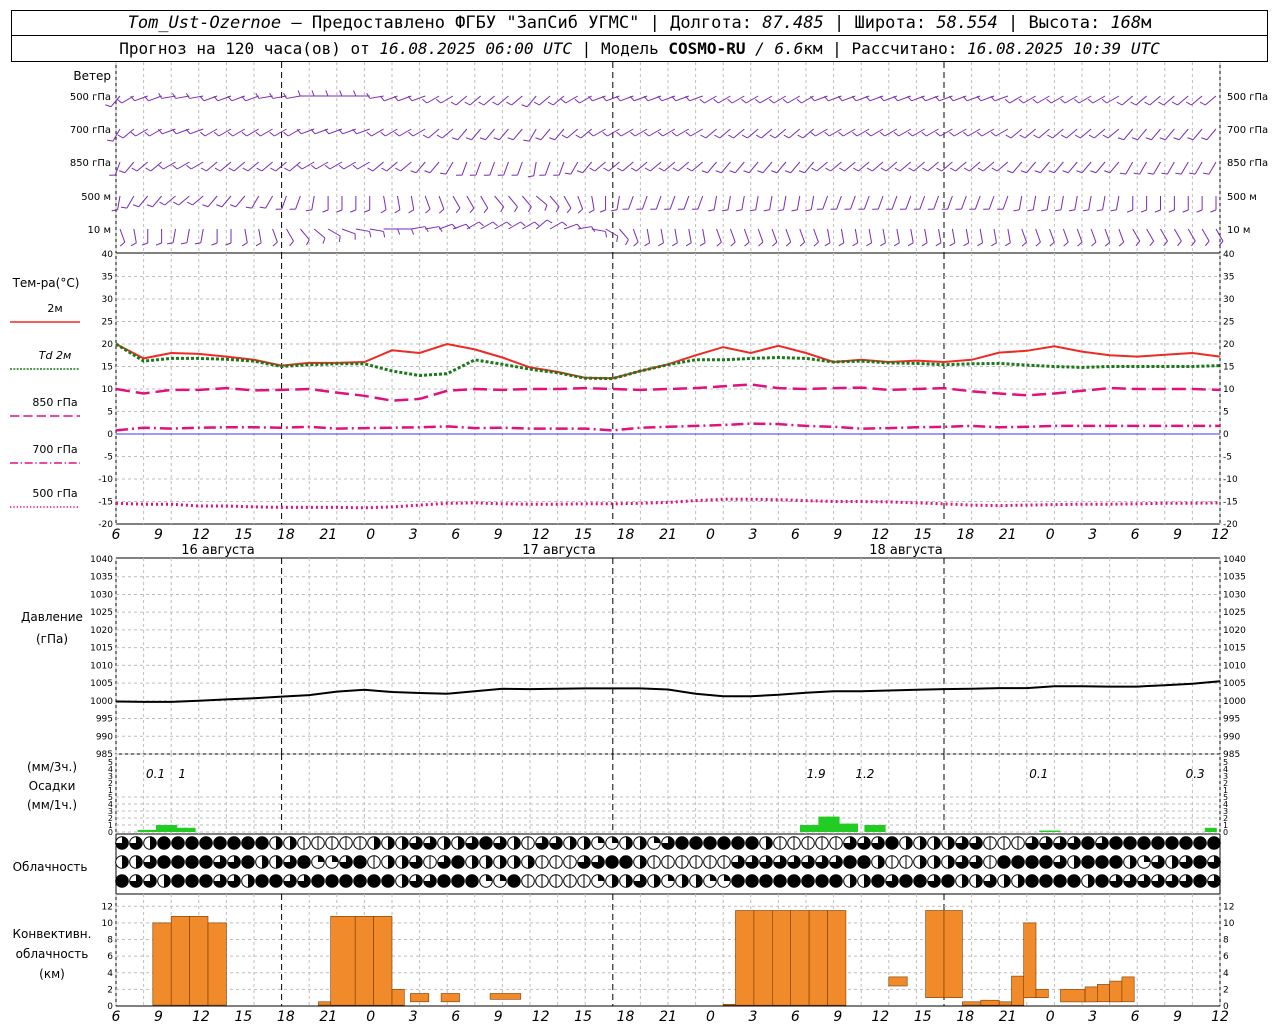 Image resolution: width=1280 pixels, height=1024 pixels. Describe the element at coordinates (1229, 390) in the screenshot. I see `temp-ytick-right: 10` at that location.